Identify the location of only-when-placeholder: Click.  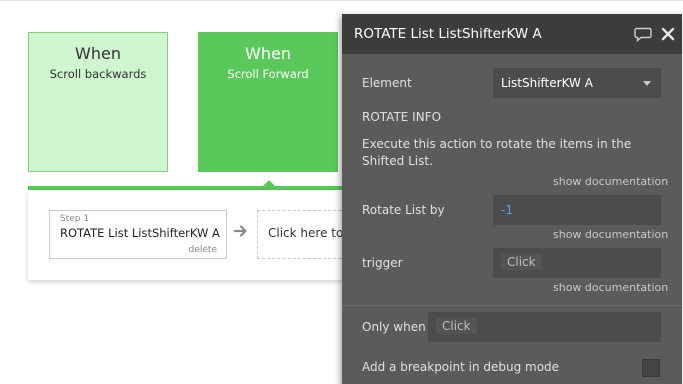
(456, 326).